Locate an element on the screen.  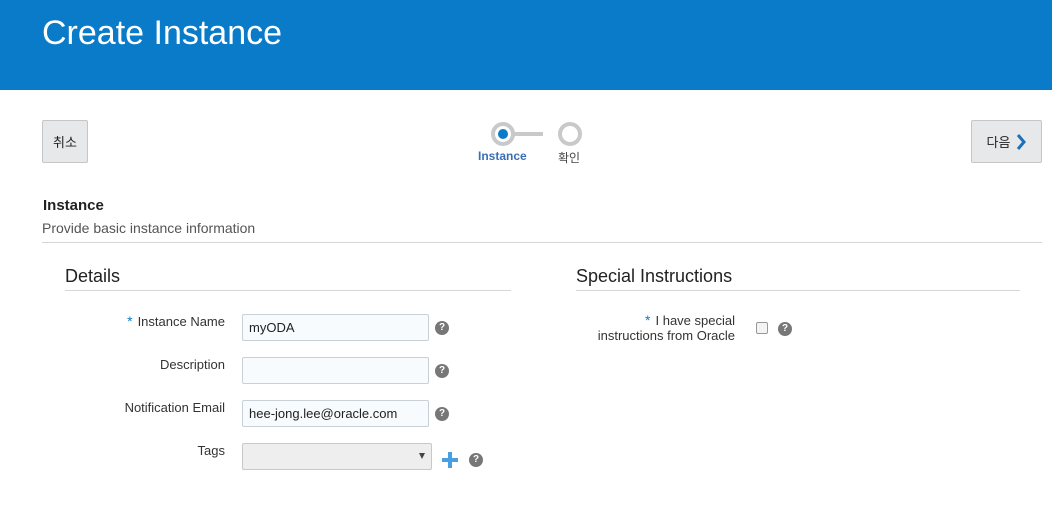
special-instructions-title: Special Instructions is located at coordinates (654, 276).